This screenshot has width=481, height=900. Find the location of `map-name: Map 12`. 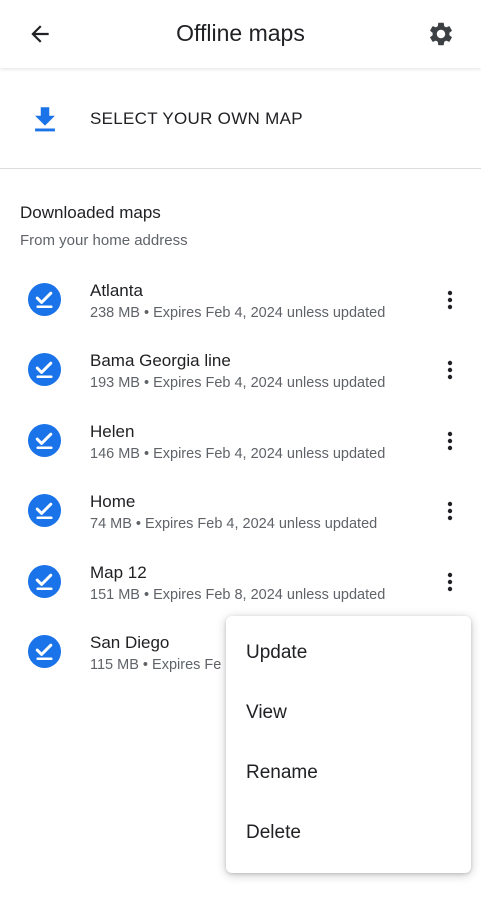

map-name: Map 12 is located at coordinates (118, 572).